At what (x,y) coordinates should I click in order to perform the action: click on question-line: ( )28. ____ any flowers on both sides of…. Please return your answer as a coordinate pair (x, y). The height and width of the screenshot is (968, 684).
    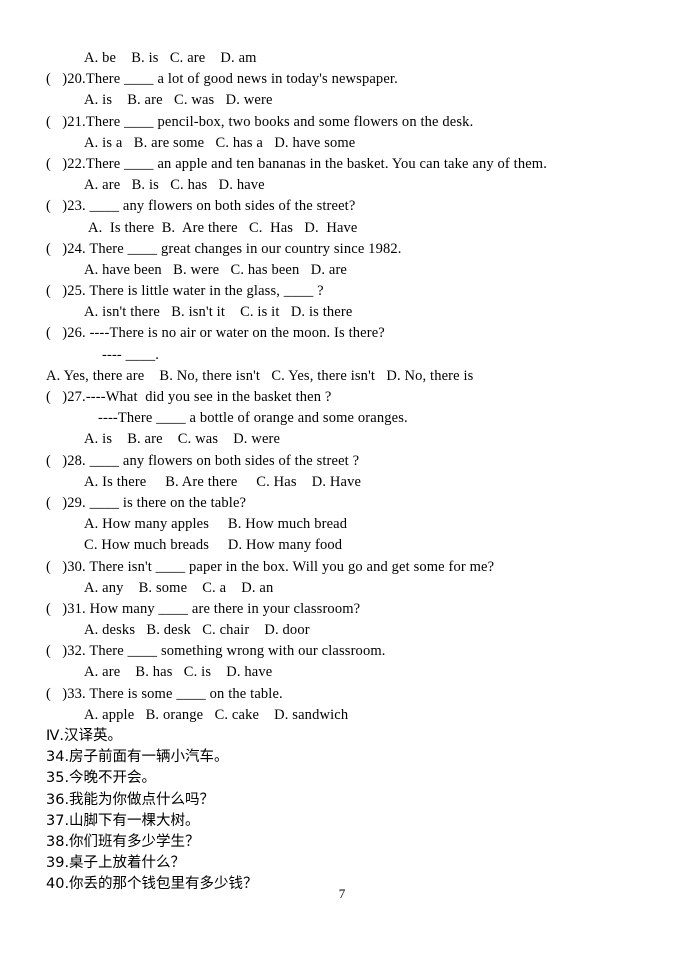
    Looking at the image, I should click on (203, 460).